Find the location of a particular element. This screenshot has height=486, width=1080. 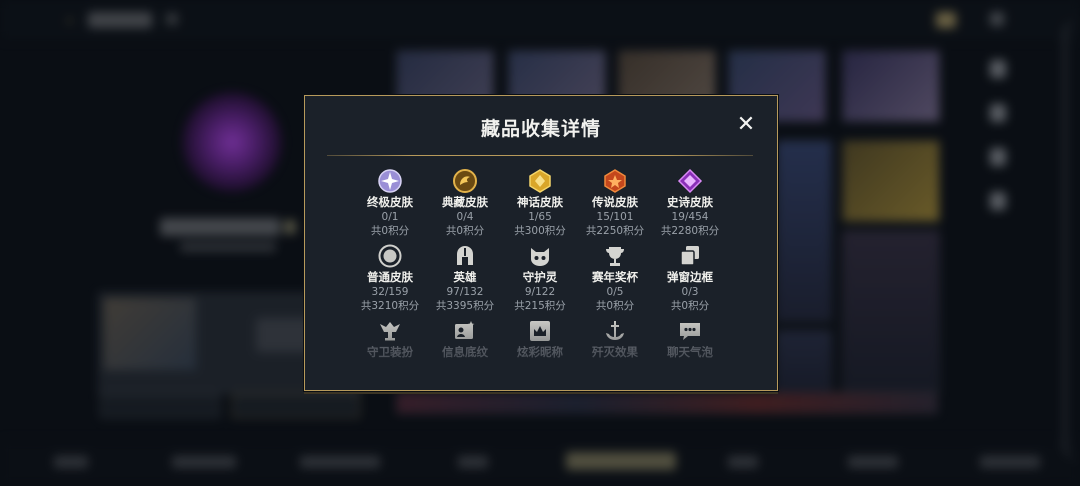

chat-bubble-icon is located at coordinates (690, 331).